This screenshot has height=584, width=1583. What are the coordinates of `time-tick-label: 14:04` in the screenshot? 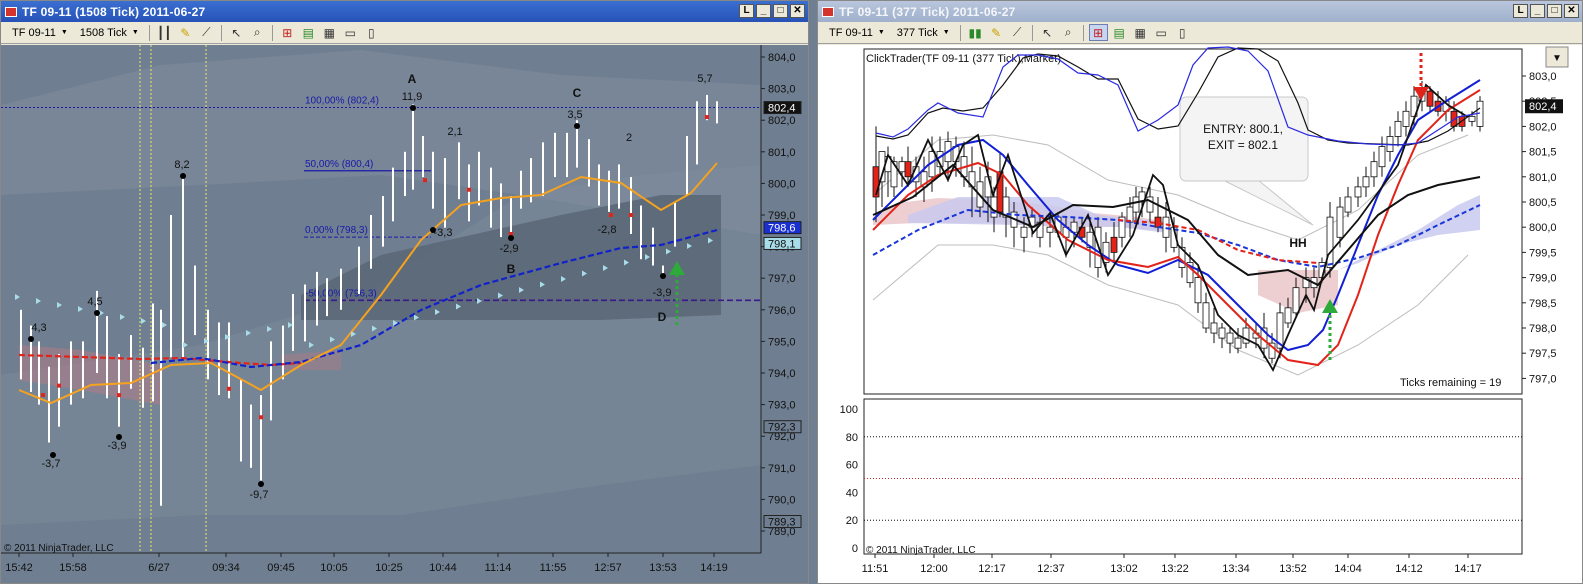 It's located at (1348, 569).